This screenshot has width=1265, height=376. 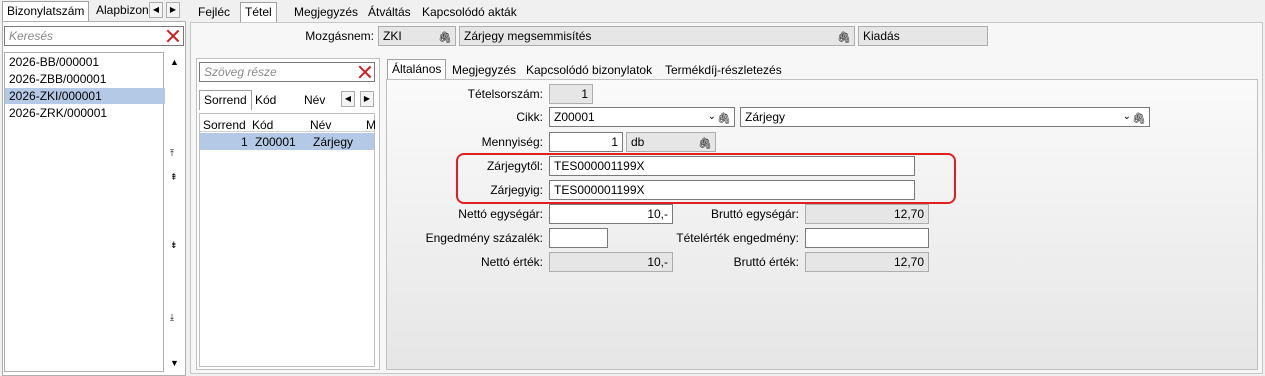 What do you see at coordinates (314, 101) in the screenshot?
I see `sort-tab-nev: Név` at bounding box center [314, 101].